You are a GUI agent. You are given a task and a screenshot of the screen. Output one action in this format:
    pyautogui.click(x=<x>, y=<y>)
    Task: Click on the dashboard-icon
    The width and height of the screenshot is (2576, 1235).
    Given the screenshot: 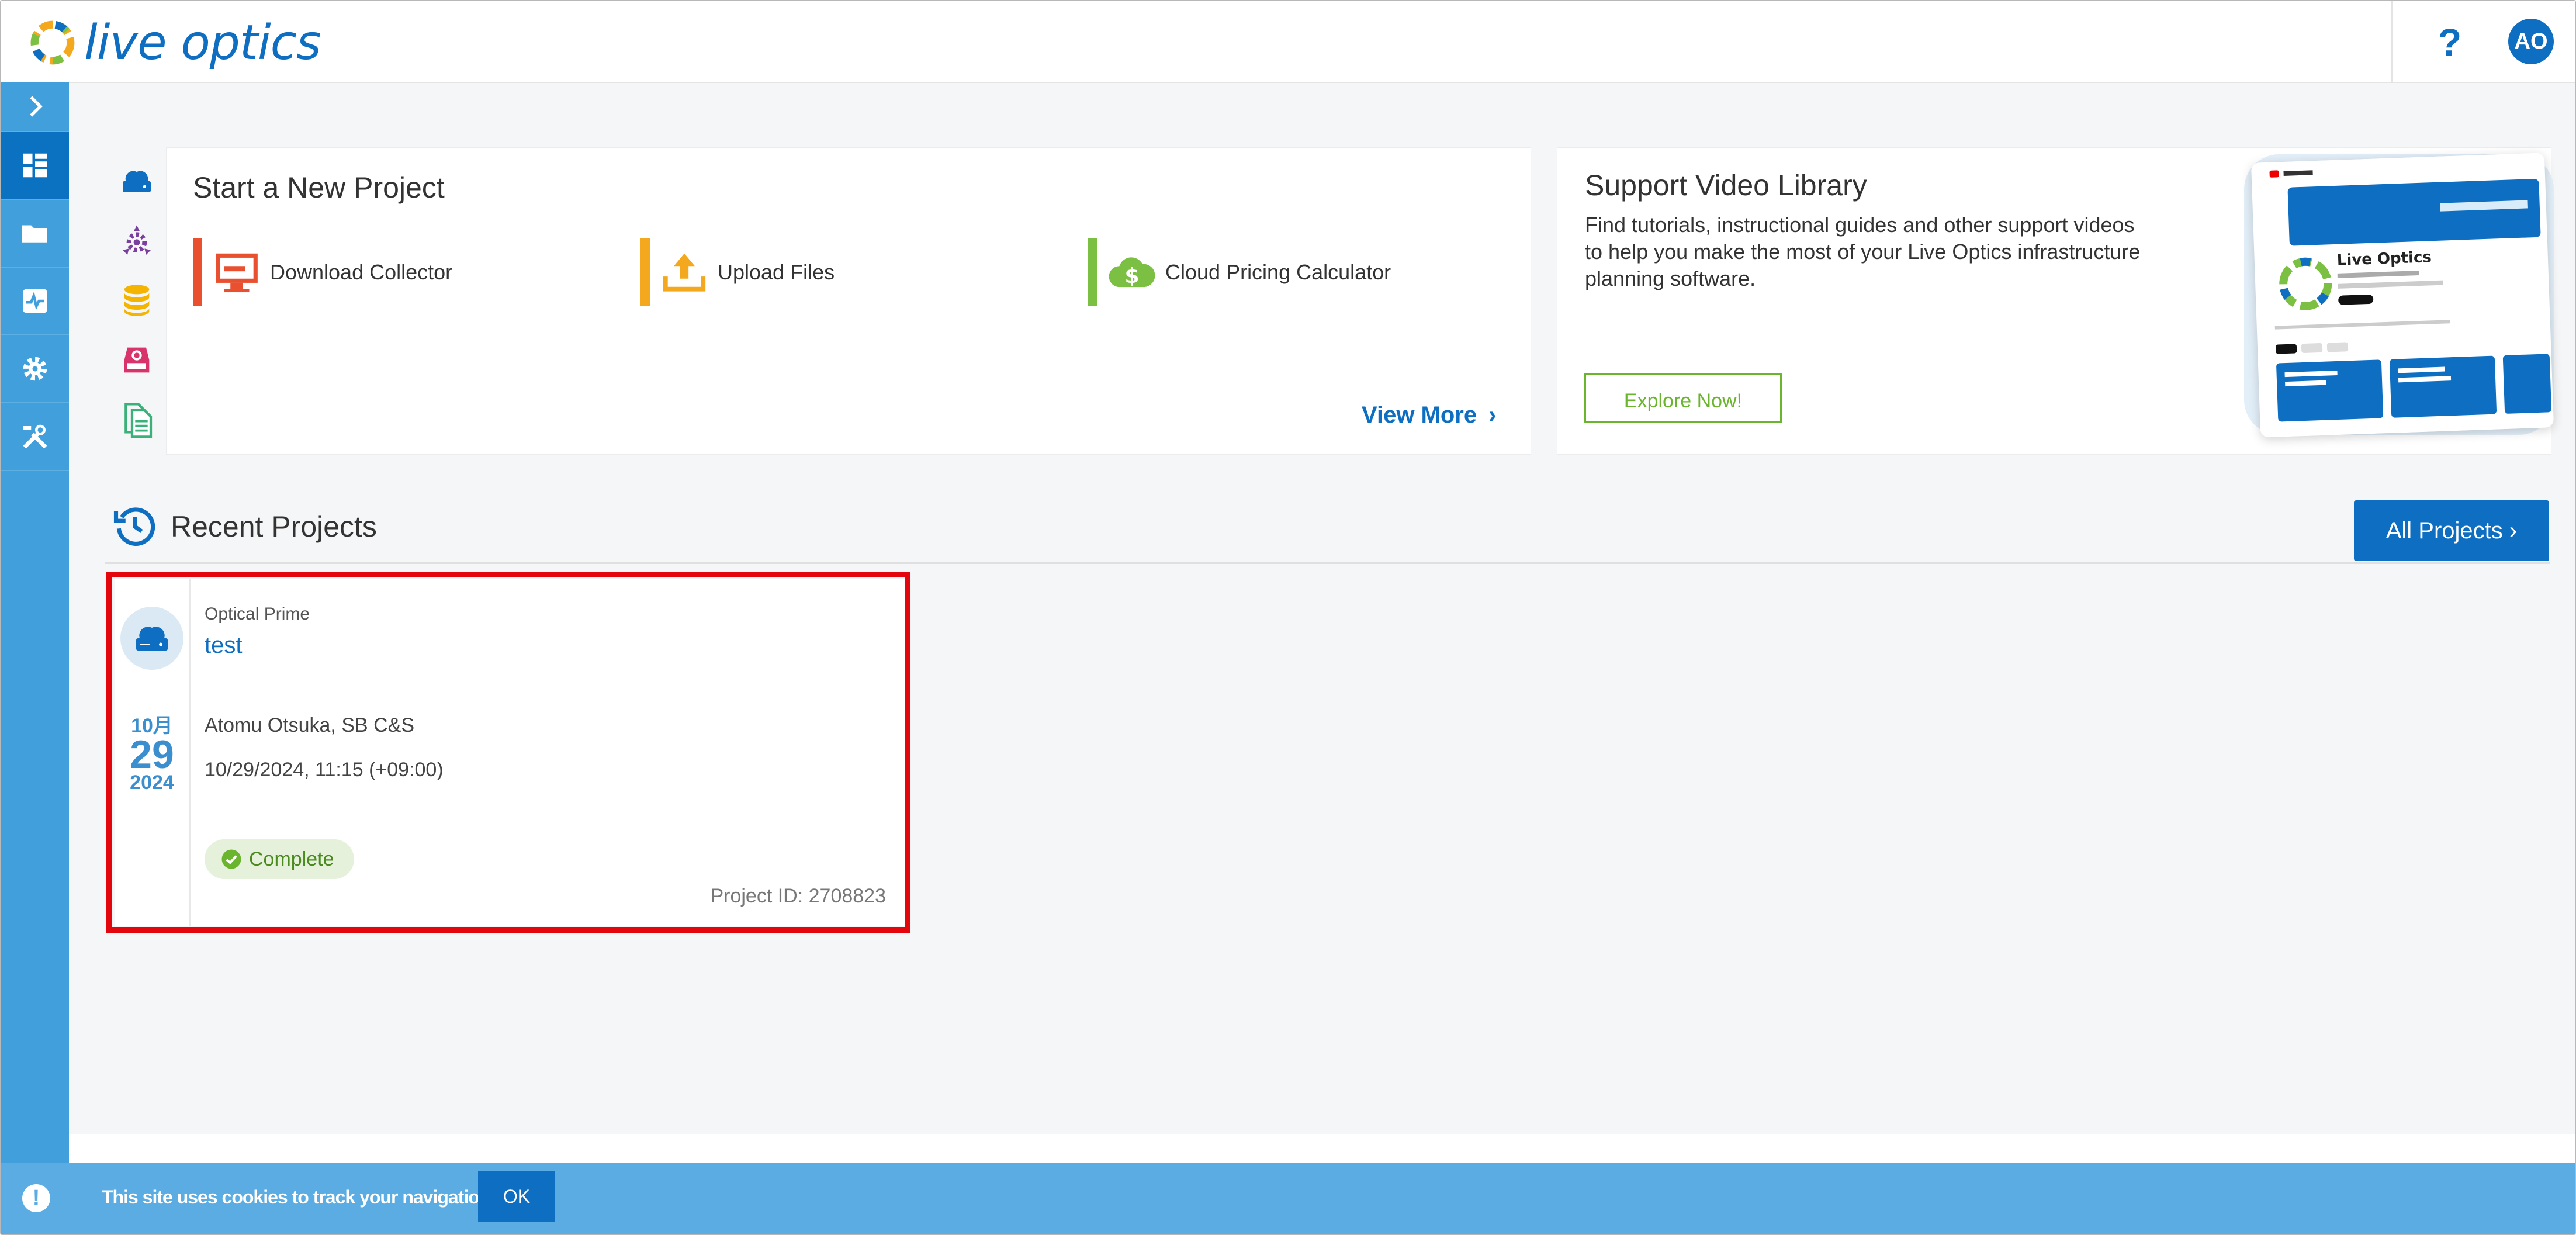 What is the action you would take?
    pyautogui.click(x=35, y=165)
    